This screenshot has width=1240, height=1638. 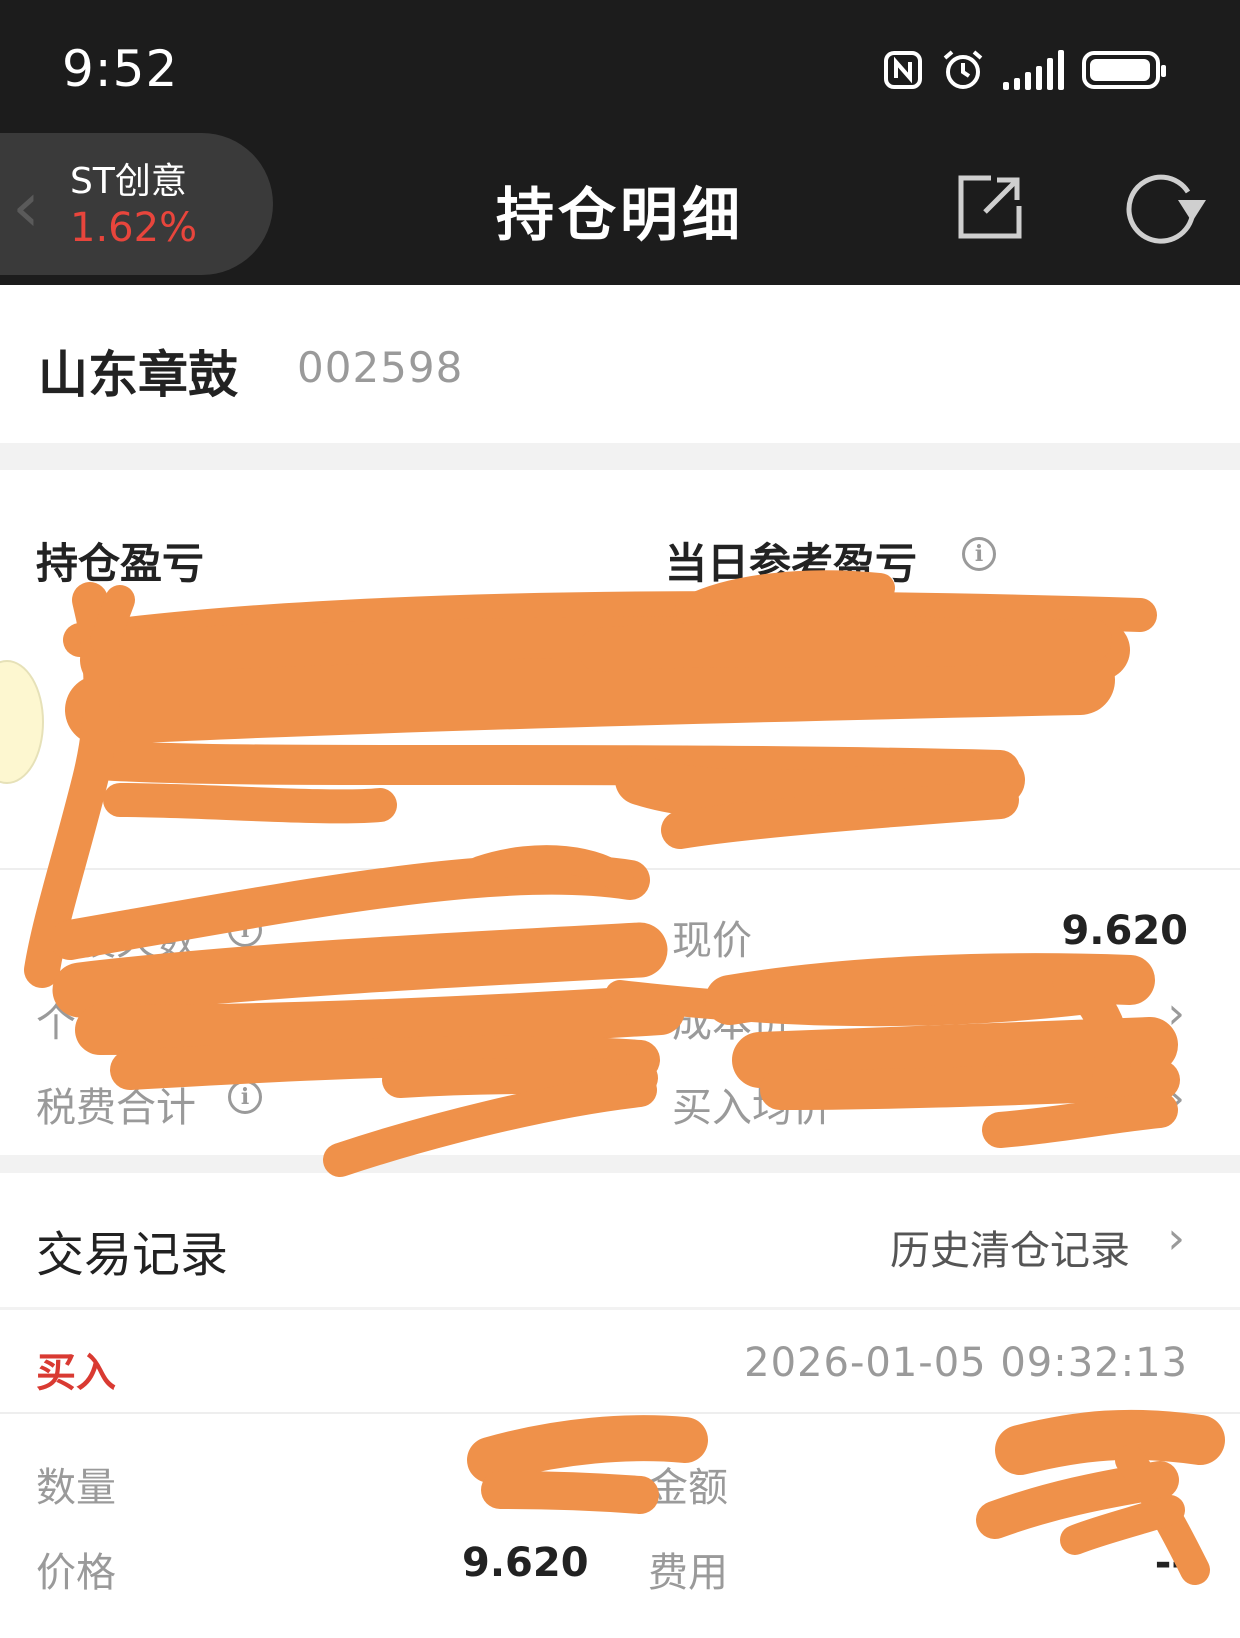 I want to click on trade-price-value: 9.620, so click(x=525, y=1563).